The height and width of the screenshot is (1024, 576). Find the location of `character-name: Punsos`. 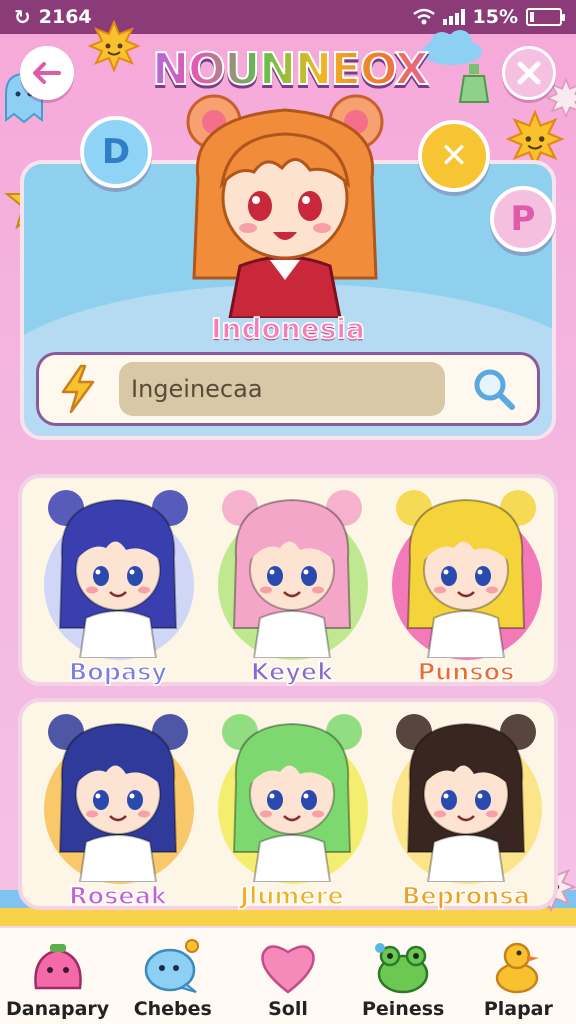

character-name: Punsos is located at coordinates (466, 672).